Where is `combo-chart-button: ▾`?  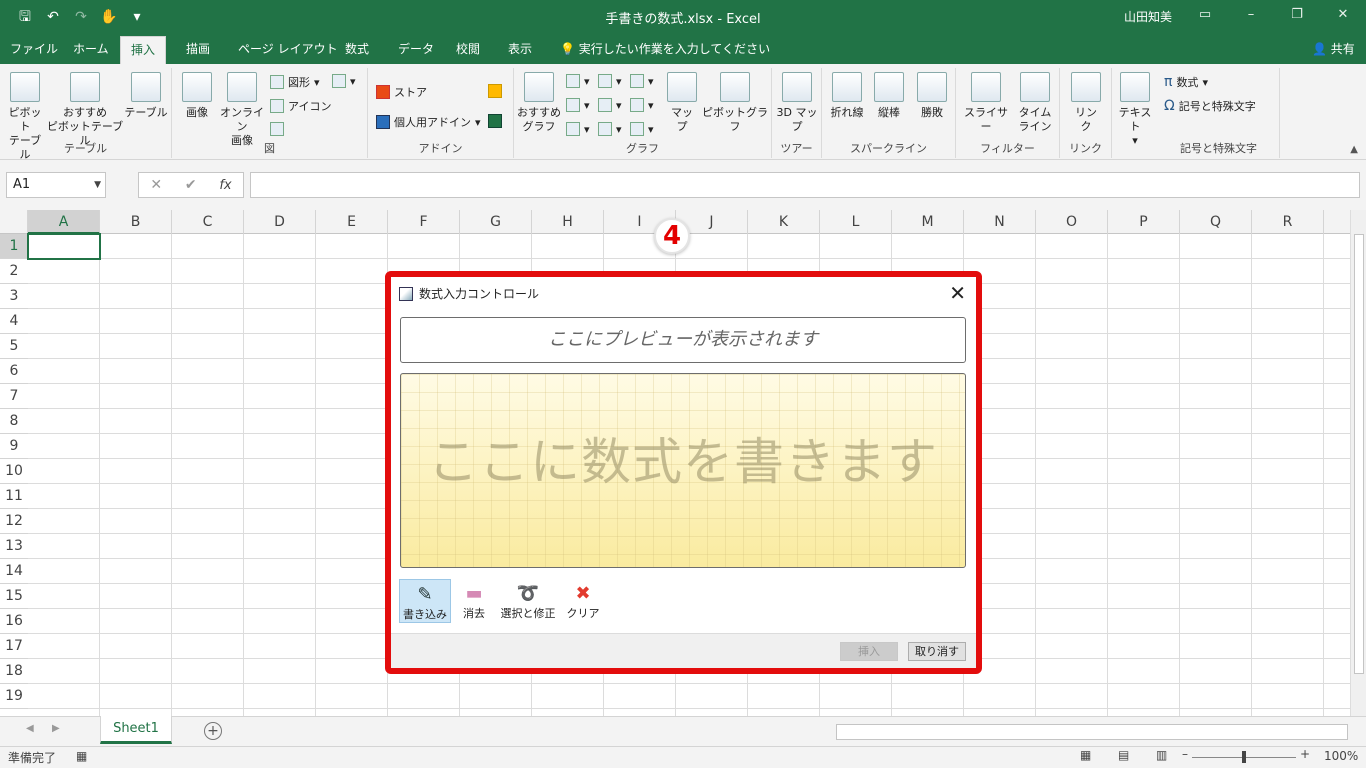
combo-chart-button: ▾ is located at coordinates (642, 105).